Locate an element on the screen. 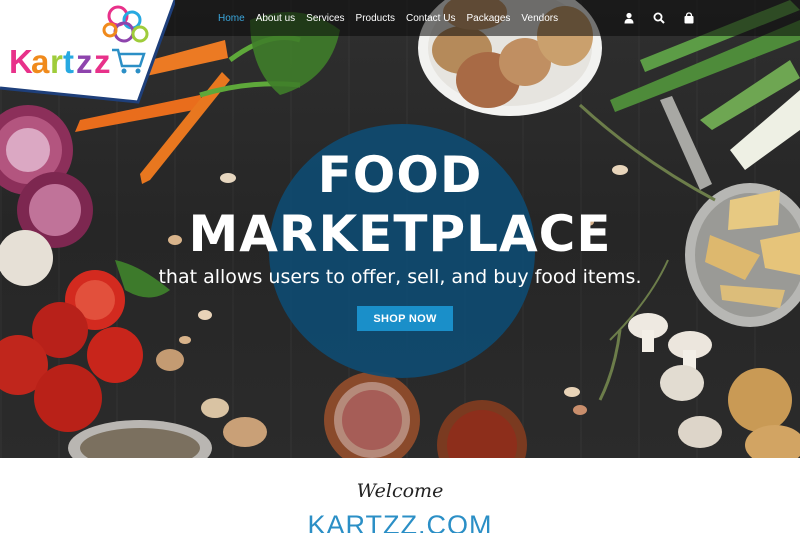  logo-wordmark: K a r t z z is located at coordinates (60, 61).